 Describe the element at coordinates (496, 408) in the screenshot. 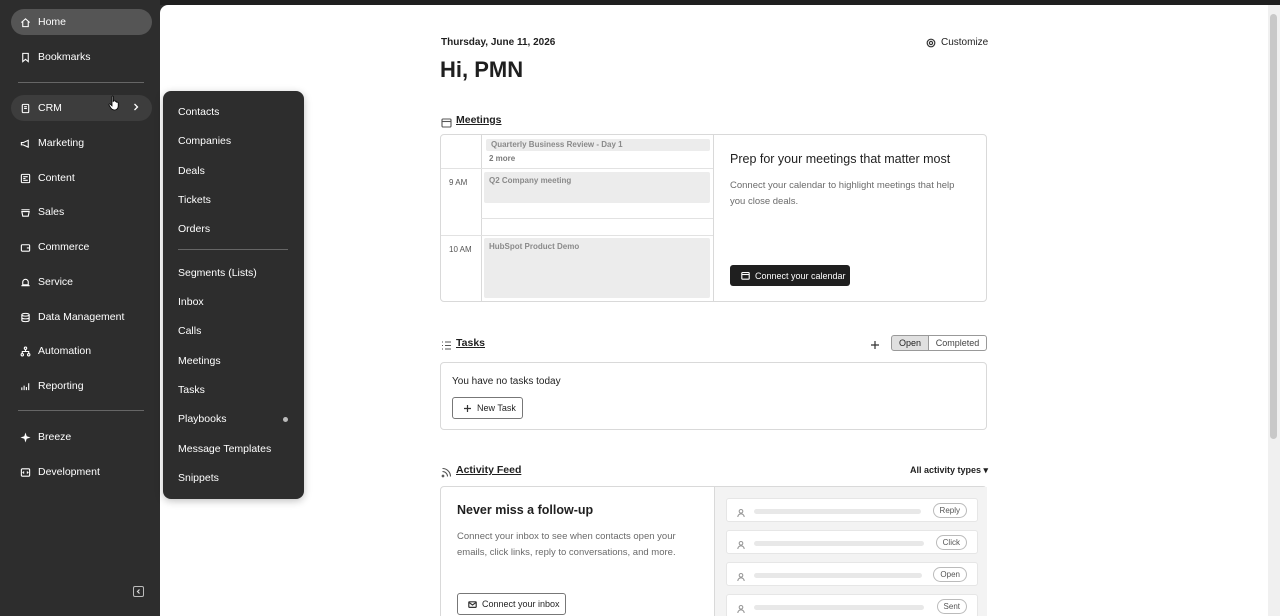

I see `new-task-label: New Task` at that location.